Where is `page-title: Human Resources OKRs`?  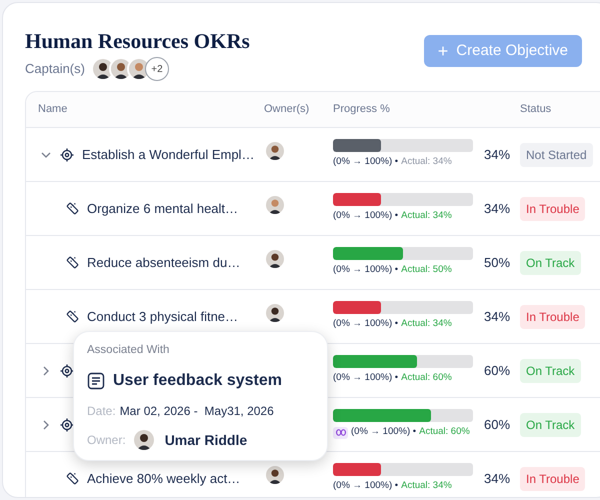 page-title: Human Resources OKRs is located at coordinates (137, 41).